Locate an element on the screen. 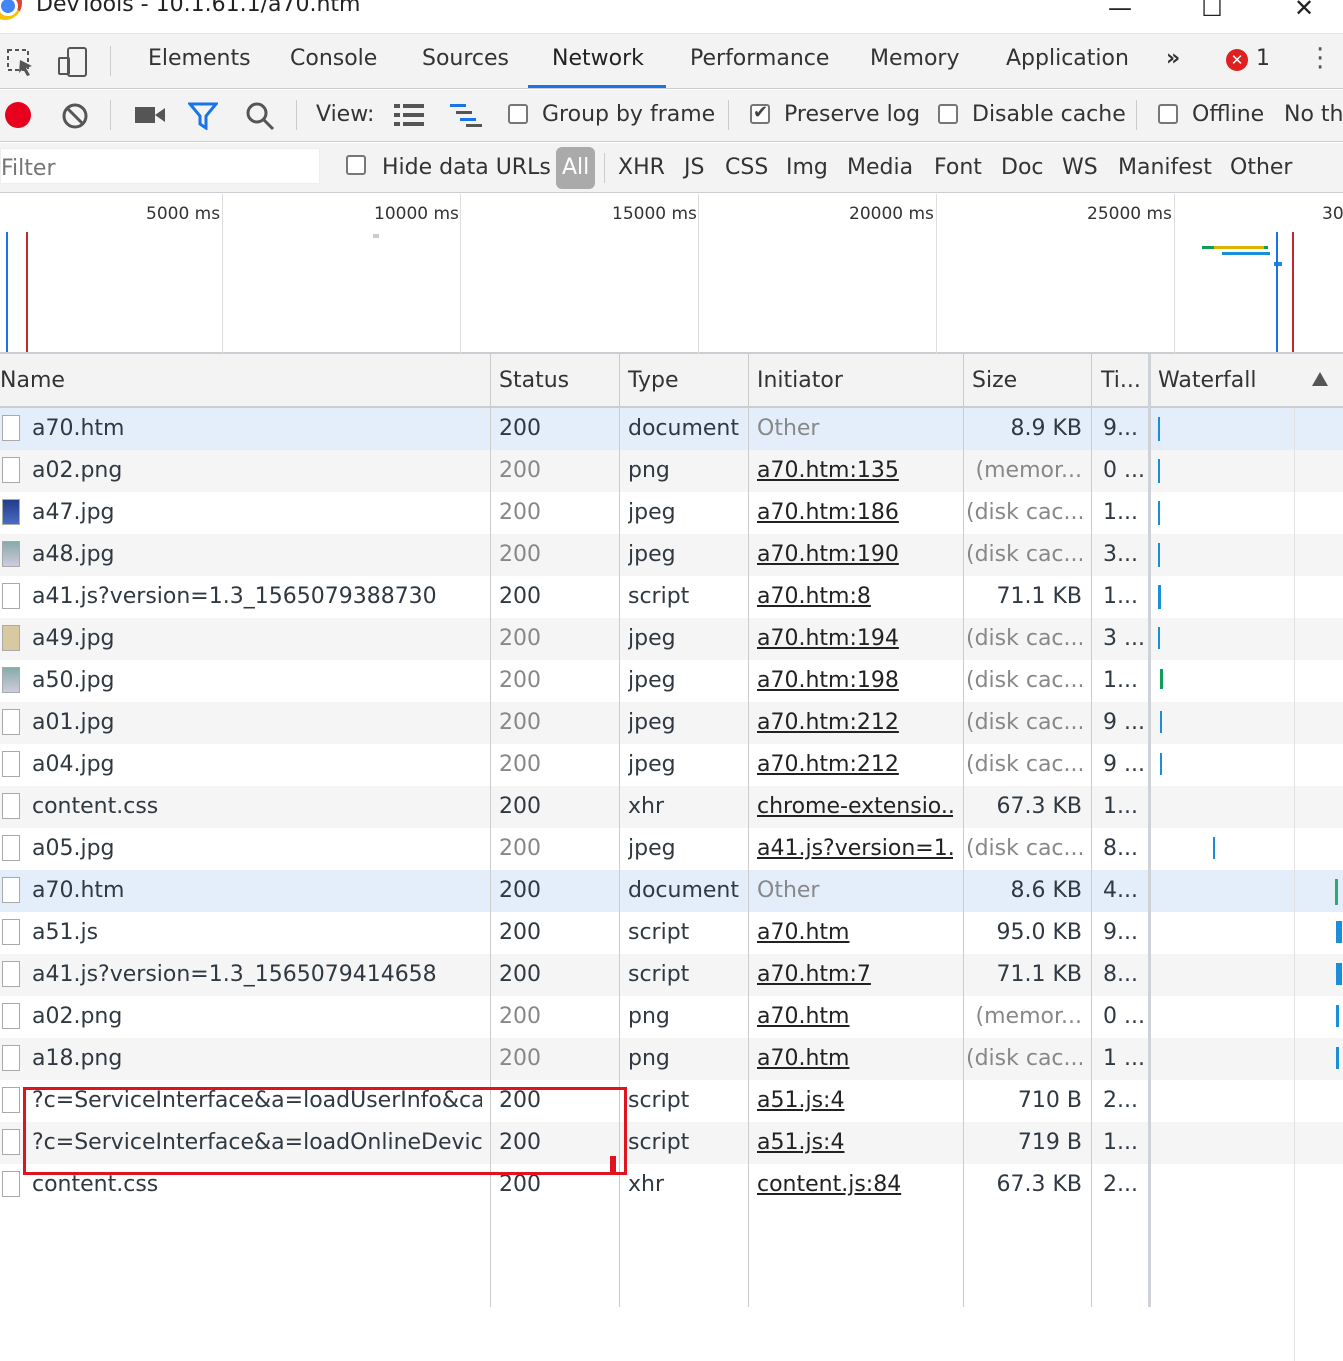  device-toolbar-icon is located at coordinates (73, 62).